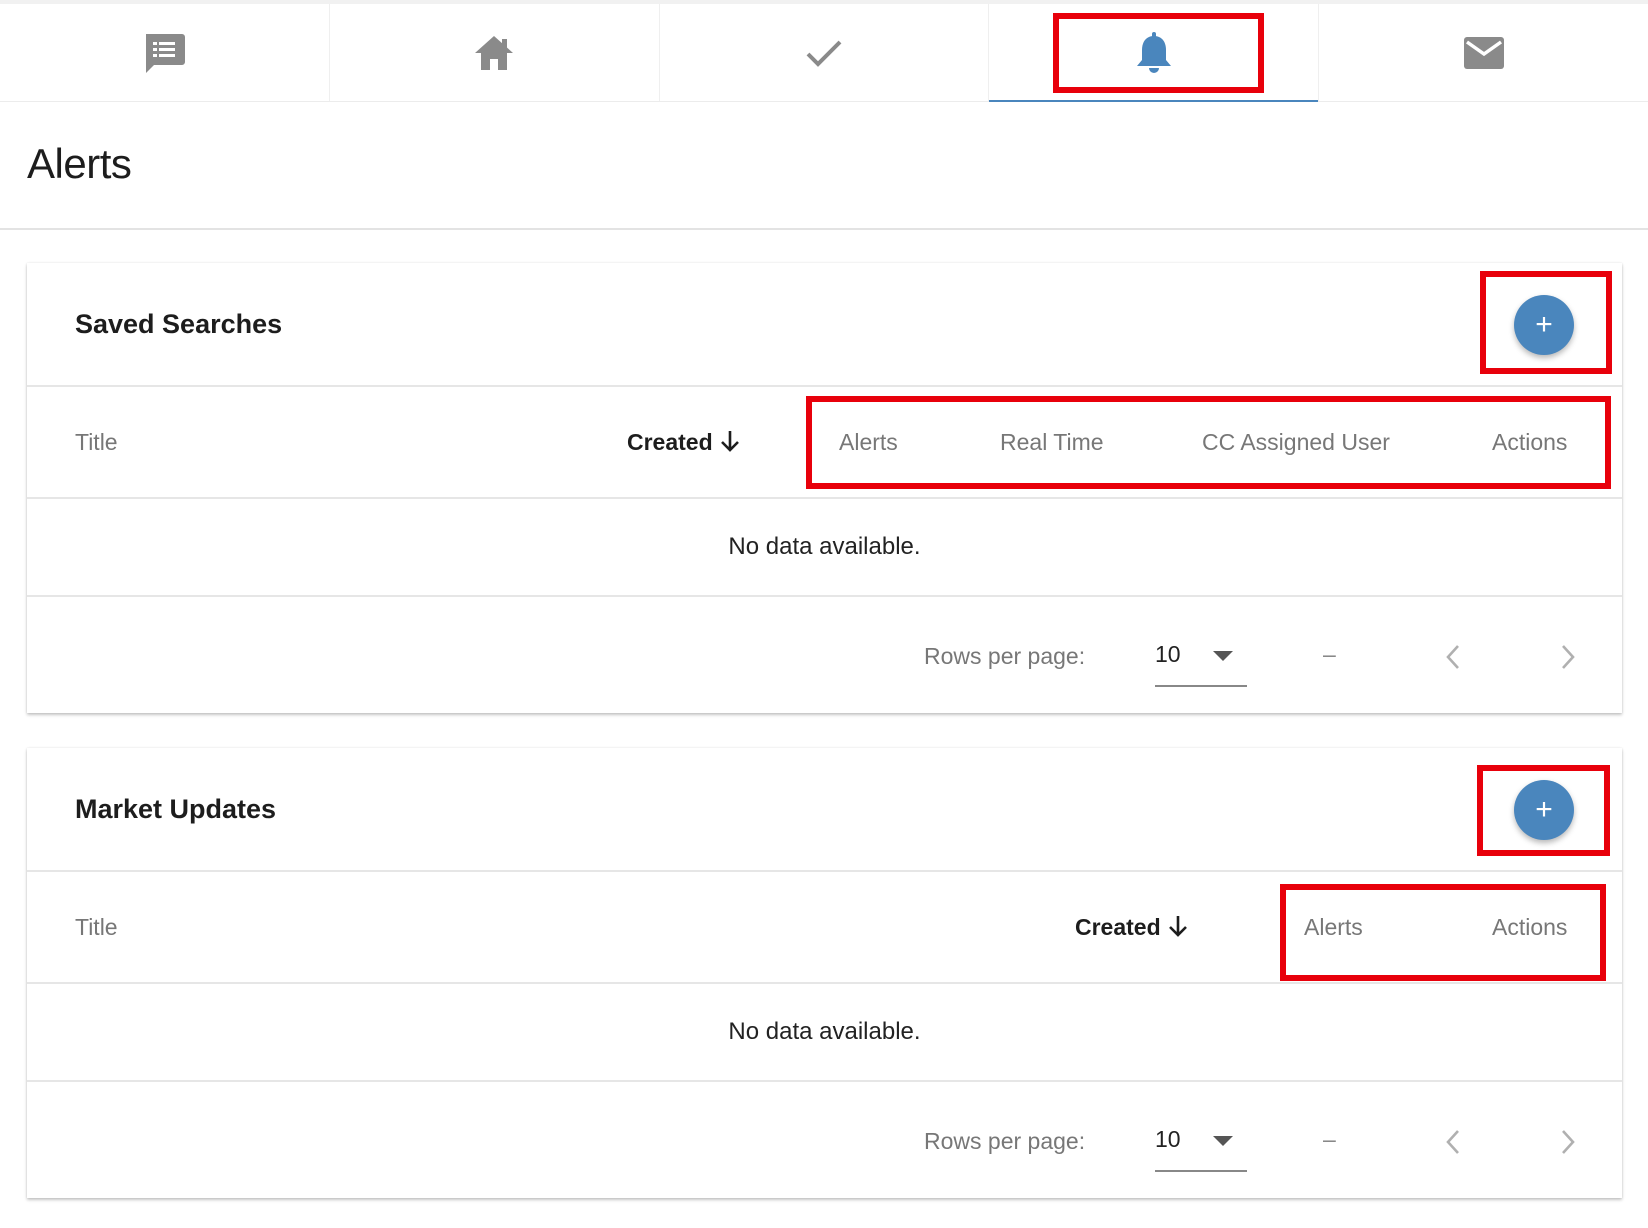 Image resolution: width=1648 pixels, height=1228 pixels. What do you see at coordinates (824, 1140) in the screenshot?
I see `market-updates-pagination: Rows per page: 10 –` at bounding box center [824, 1140].